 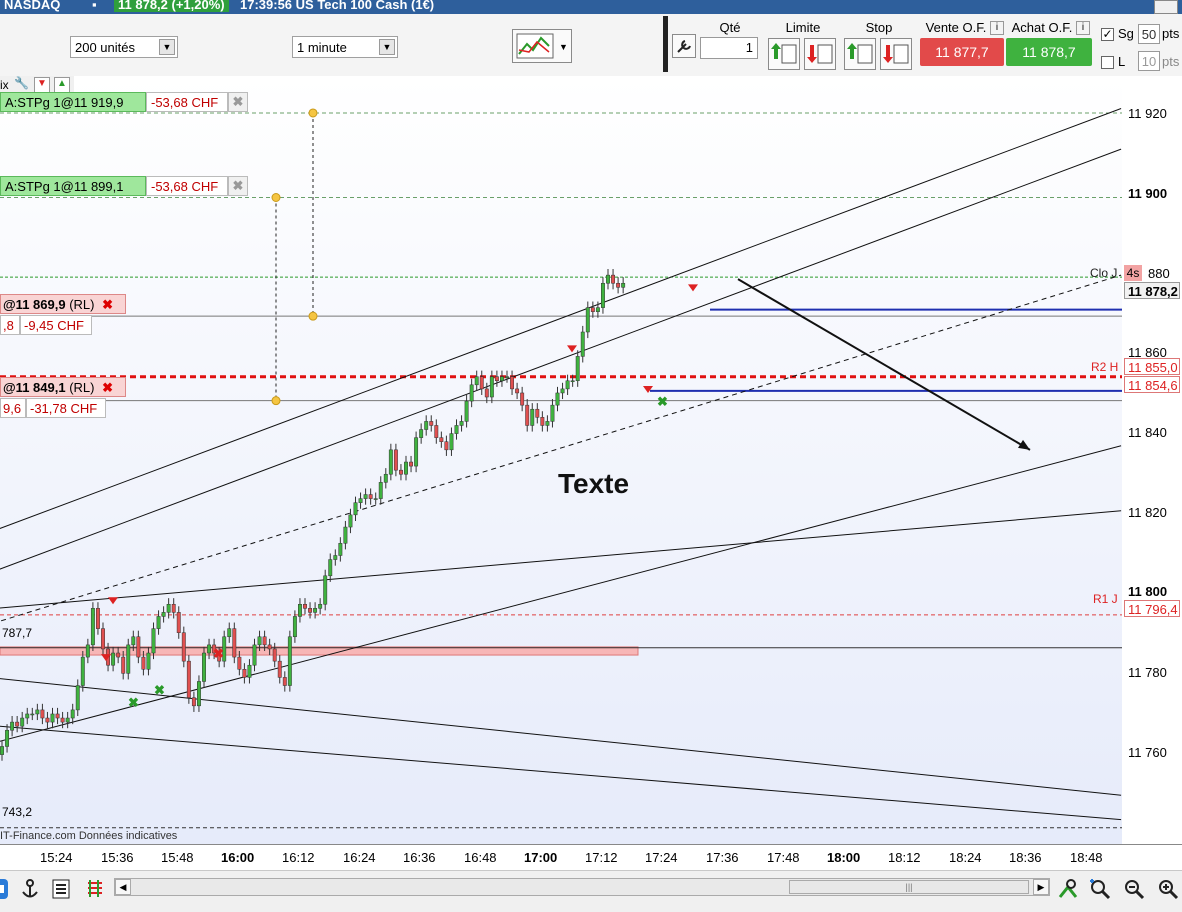 What do you see at coordinates (1086, 857) in the screenshot?
I see `x-tick-label: 18:48` at bounding box center [1086, 857].